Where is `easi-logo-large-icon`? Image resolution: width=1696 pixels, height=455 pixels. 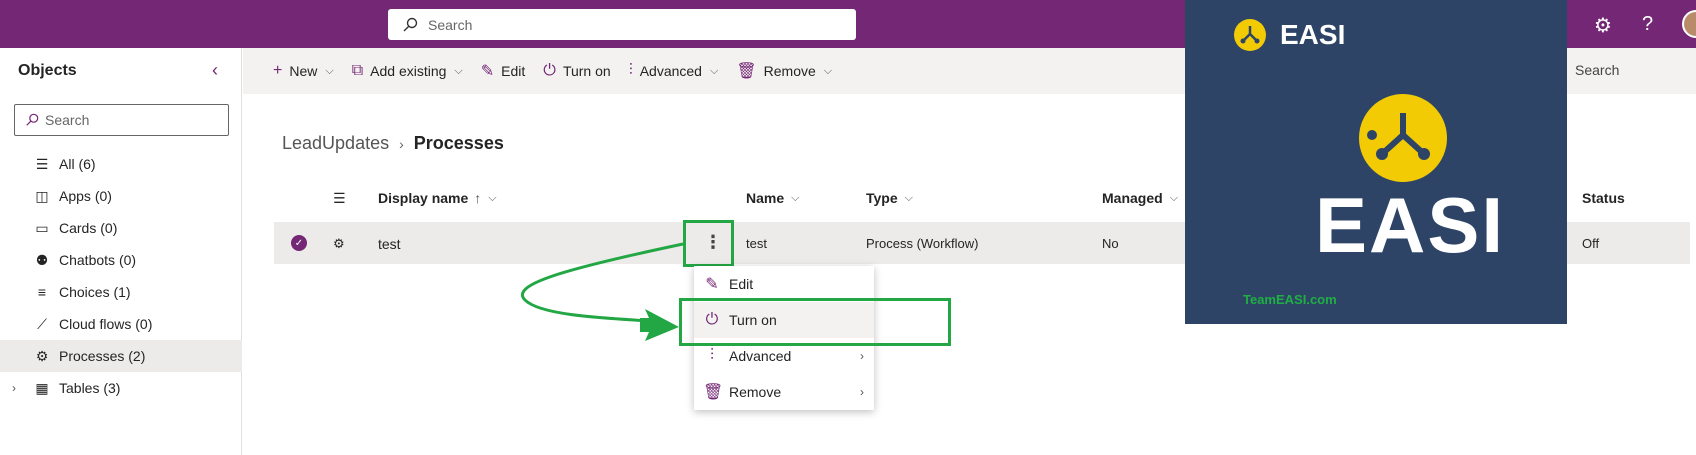
easi-logo-large-icon is located at coordinates (1403, 138).